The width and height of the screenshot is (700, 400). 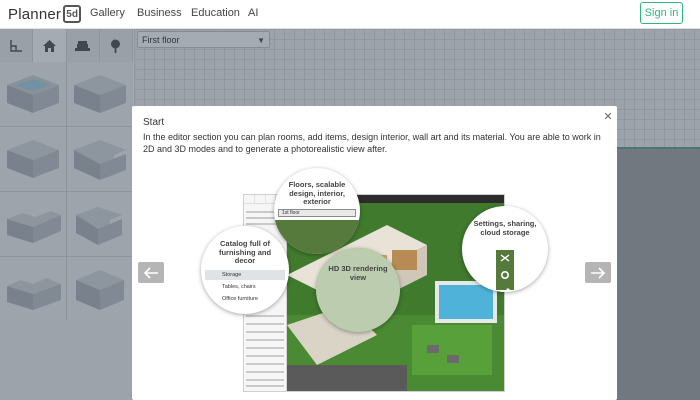 What do you see at coordinates (358, 273) in the screenshot?
I see `hd-render-callout-label: HD 3D rendering view` at bounding box center [358, 273].